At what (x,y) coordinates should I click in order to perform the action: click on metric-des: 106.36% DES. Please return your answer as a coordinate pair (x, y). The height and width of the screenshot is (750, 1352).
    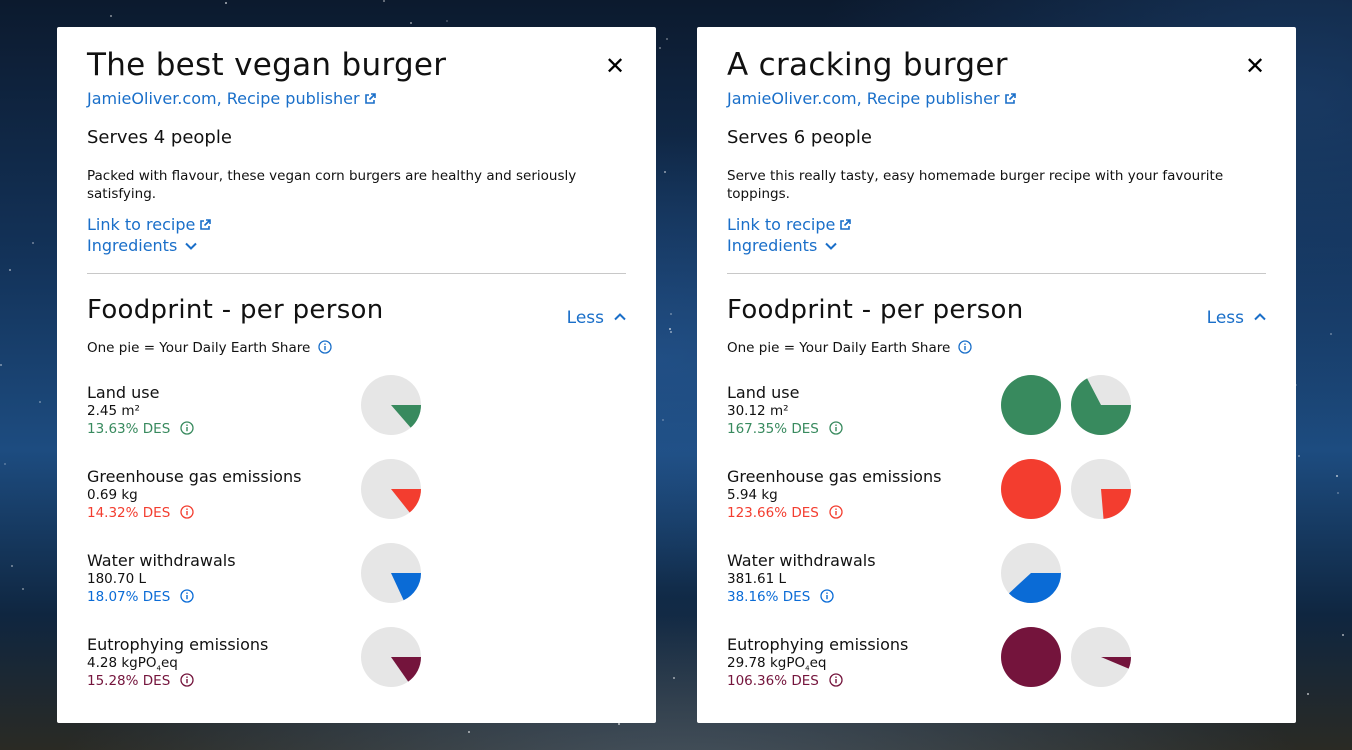
    Looking at the image, I should click on (785, 682).